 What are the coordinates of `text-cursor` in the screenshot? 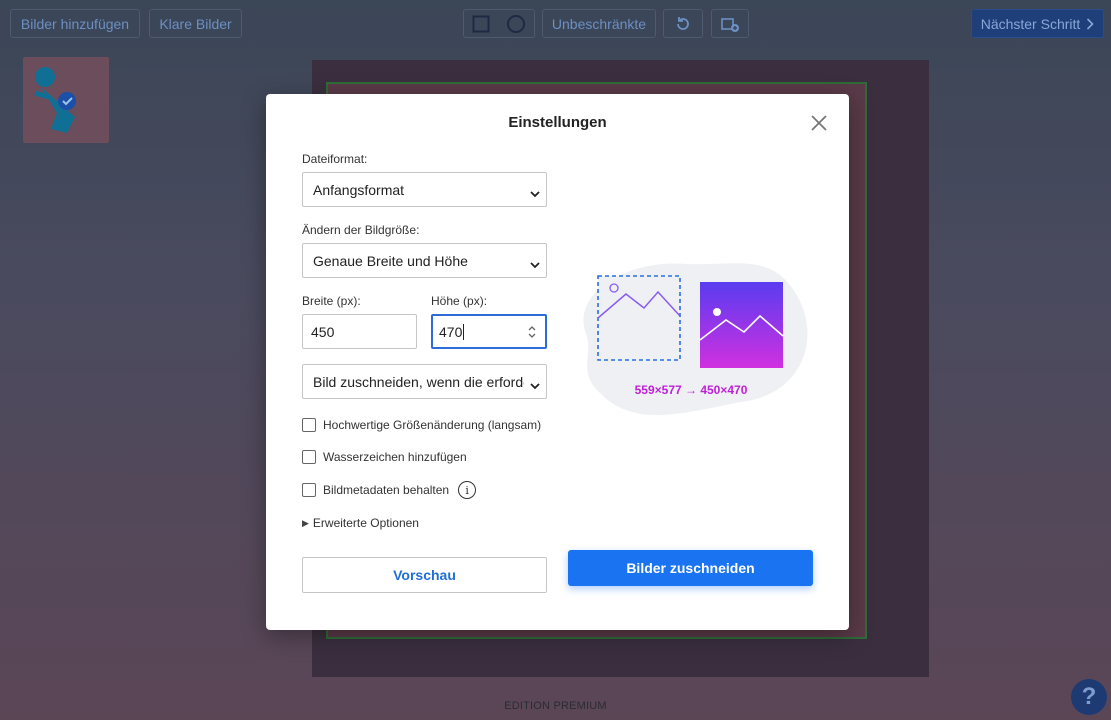 It's located at (464, 331).